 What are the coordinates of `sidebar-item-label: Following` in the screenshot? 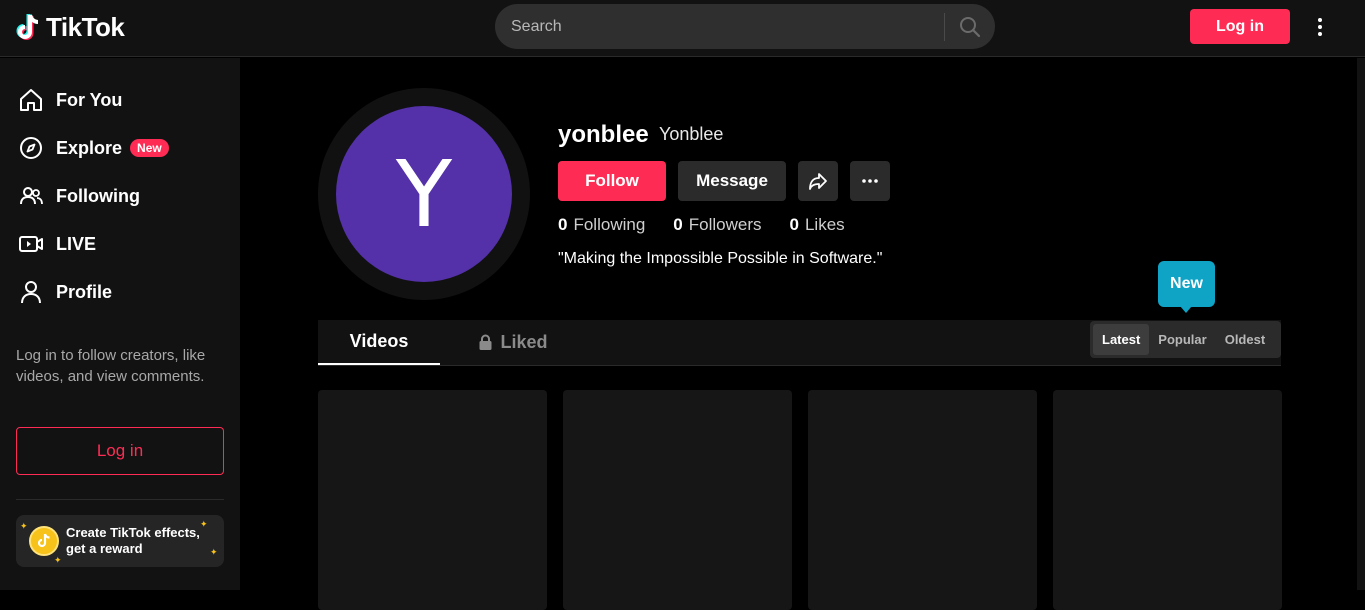 It's located at (98, 195).